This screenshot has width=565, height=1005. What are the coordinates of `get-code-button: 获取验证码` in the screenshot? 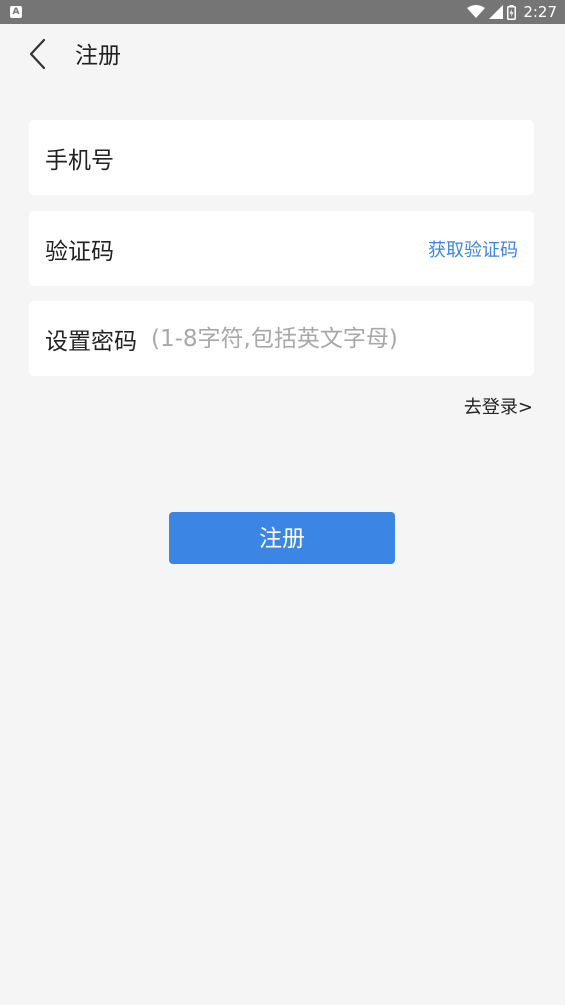 It's located at (473, 249).